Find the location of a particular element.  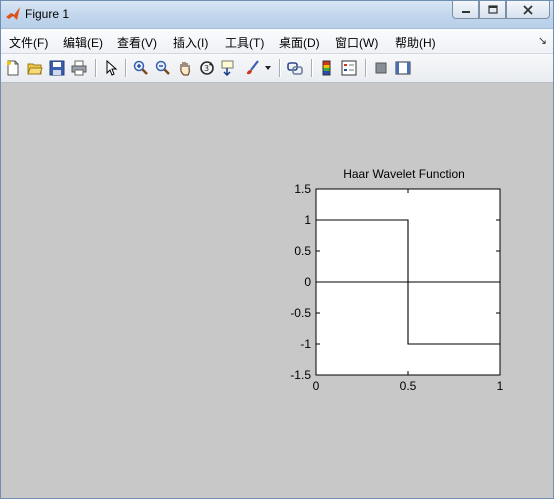

matlab-logo-icon is located at coordinates (13, 13).